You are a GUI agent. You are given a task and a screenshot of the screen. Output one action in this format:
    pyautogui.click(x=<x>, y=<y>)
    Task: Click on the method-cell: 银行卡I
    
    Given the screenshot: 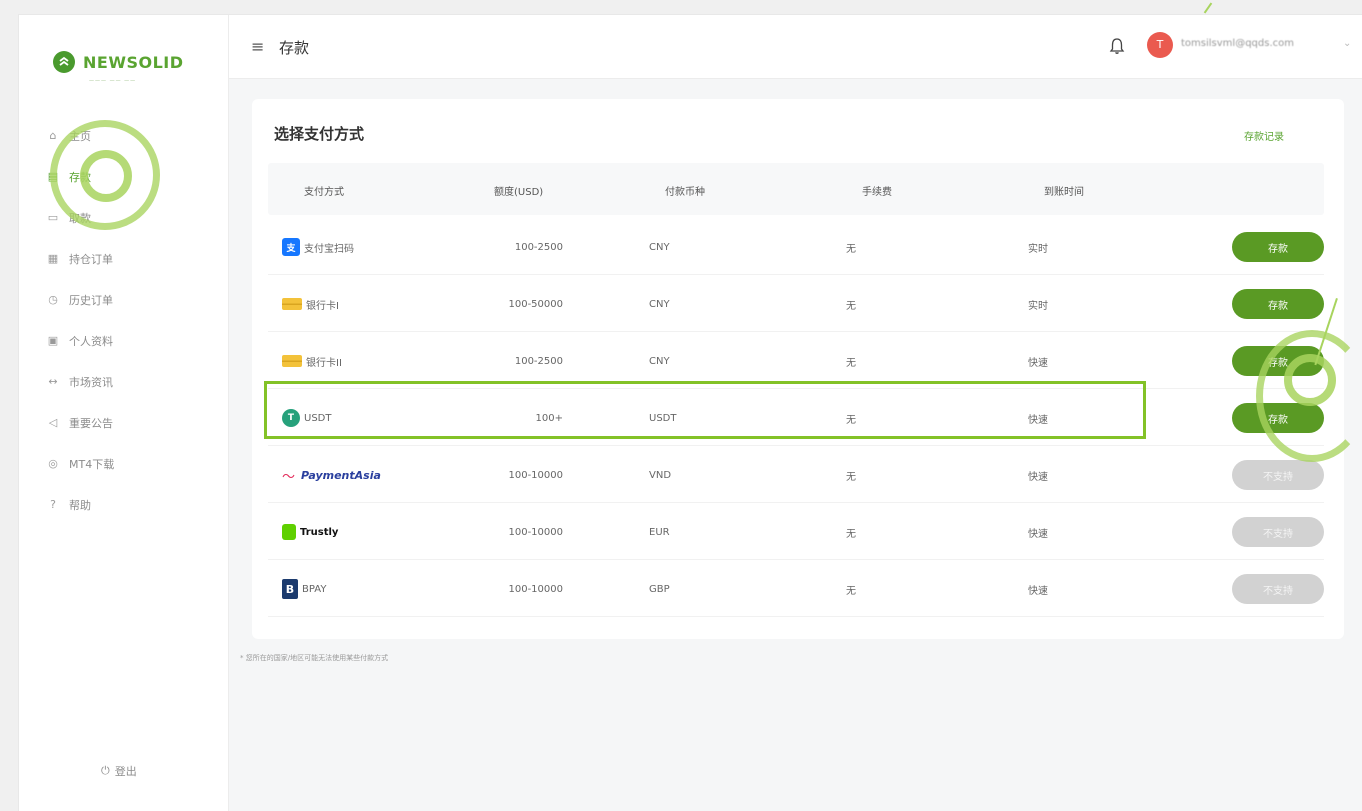 What is the action you would take?
    pyautogui.click(x=310, y=304)
    